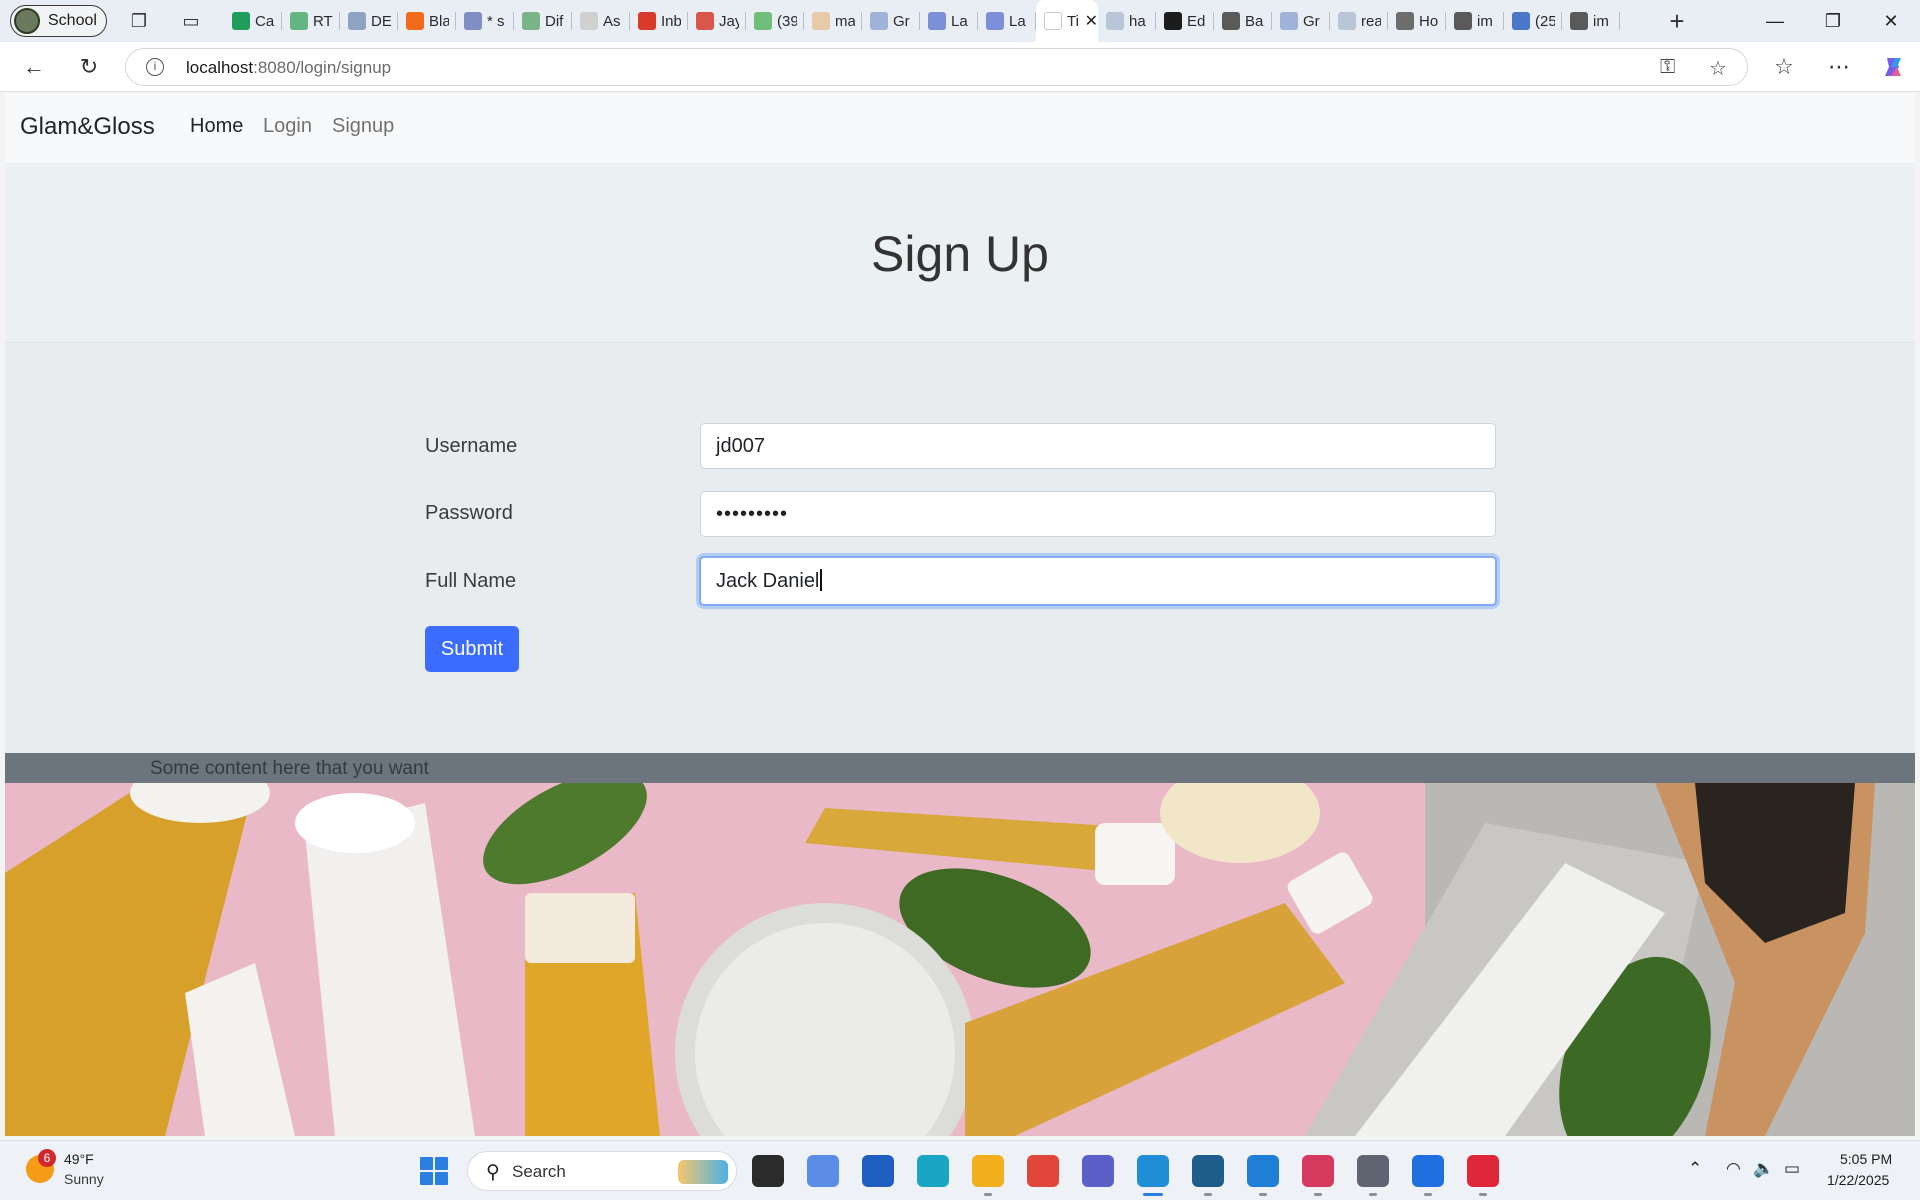  What do you see at coordinates (485, 21) in the screenshot?
I see `browser-tab: * s` at bounding box center [485, 21].